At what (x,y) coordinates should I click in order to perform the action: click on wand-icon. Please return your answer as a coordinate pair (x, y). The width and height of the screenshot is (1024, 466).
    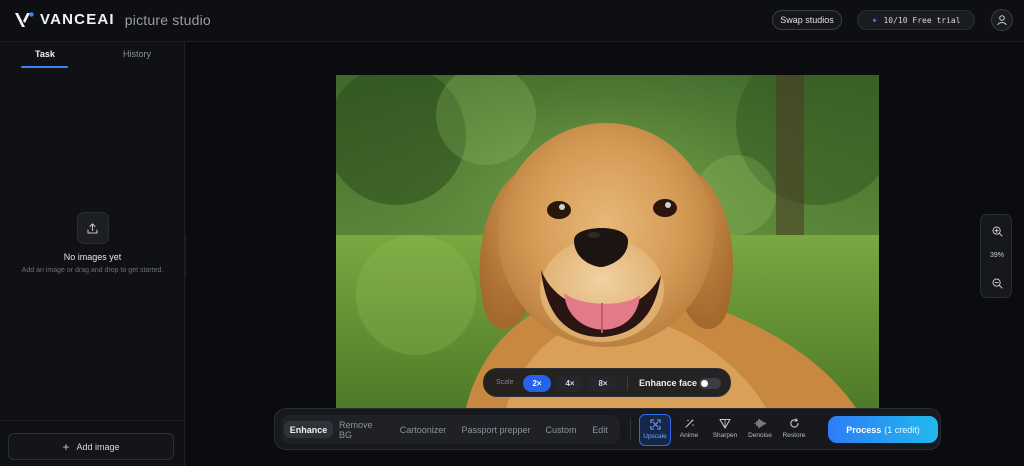
    Looking at the image, I should click on (689, 423).